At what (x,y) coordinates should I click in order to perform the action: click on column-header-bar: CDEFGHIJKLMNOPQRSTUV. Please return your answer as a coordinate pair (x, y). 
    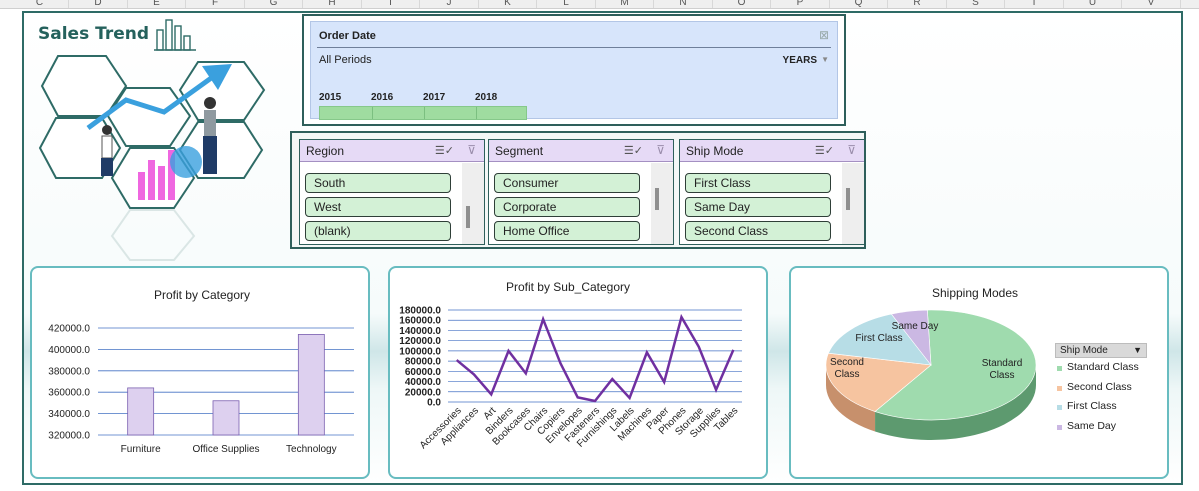
    Looking at the image, I should click on (599, 4).